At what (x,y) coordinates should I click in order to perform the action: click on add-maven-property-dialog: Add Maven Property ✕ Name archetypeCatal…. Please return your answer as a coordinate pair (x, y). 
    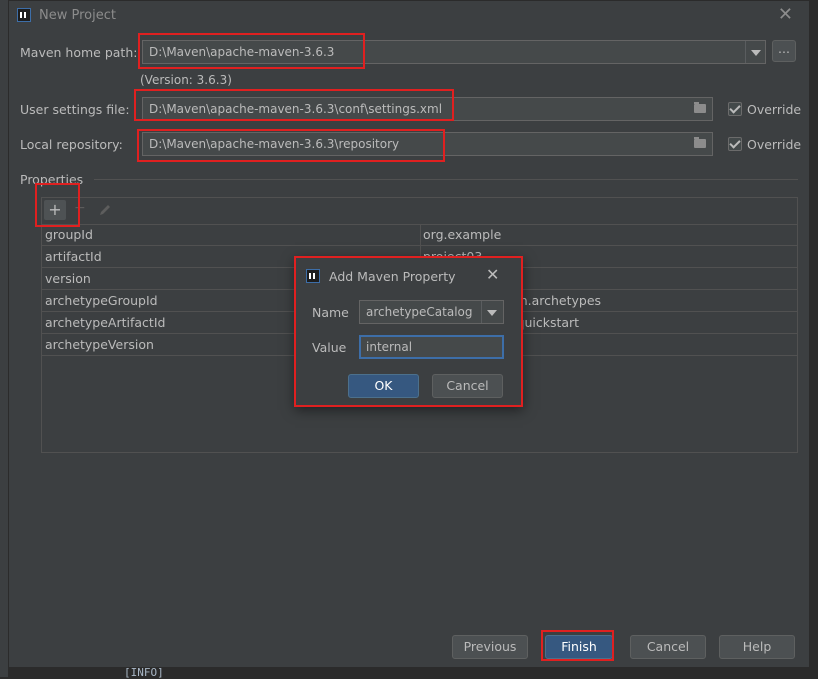
    Looking at the image, I should click on (409, 331).